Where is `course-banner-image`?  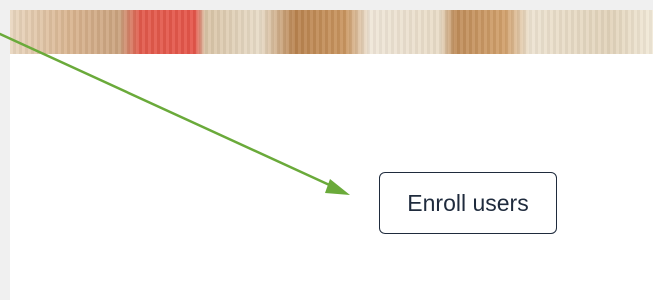
course-banner-image is located at coordinates (331, 32).